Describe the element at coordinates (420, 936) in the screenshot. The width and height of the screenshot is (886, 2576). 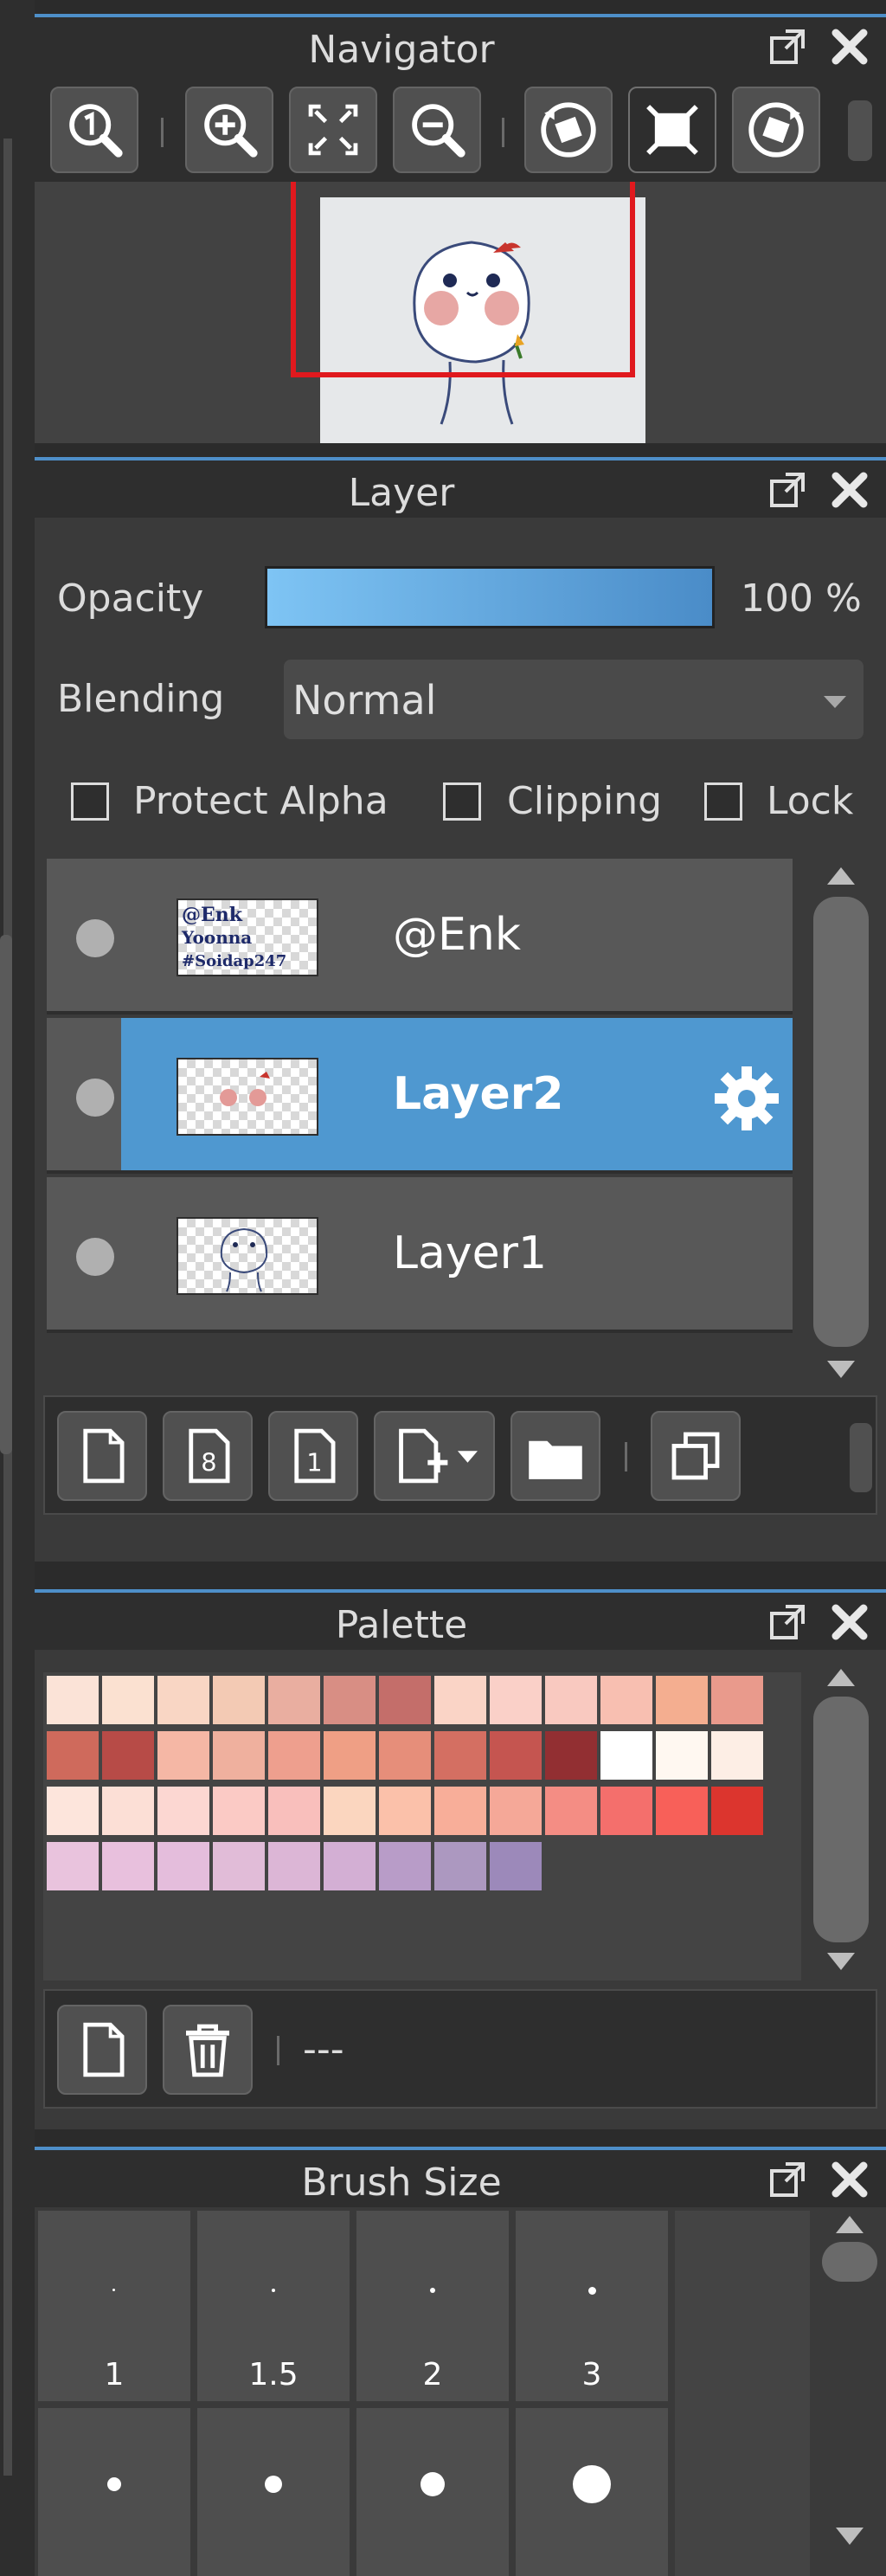
I see `layer-row-enk: @Enk Yoonna #Soidap247 @Enk` at that location.